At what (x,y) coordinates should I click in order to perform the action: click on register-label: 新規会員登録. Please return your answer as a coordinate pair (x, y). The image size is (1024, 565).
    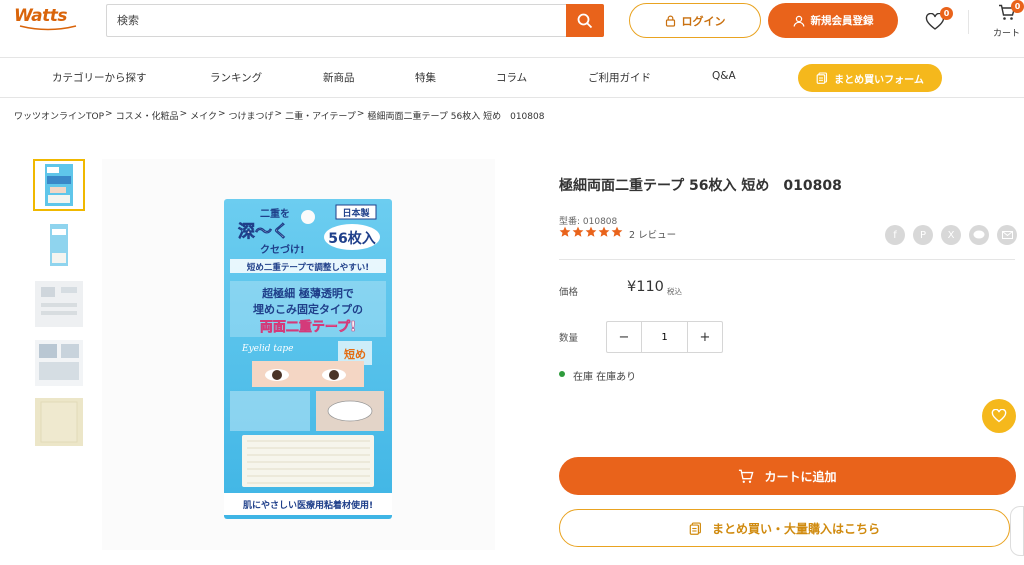
    Looking at the image, I should click on (842, 21).